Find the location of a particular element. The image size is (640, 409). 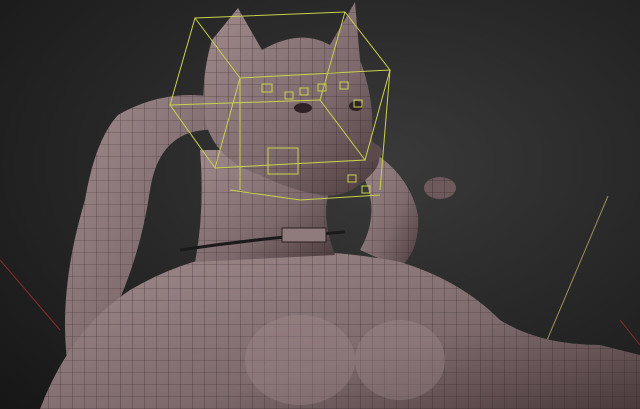

guide-line is located at coordinates (576, 270).